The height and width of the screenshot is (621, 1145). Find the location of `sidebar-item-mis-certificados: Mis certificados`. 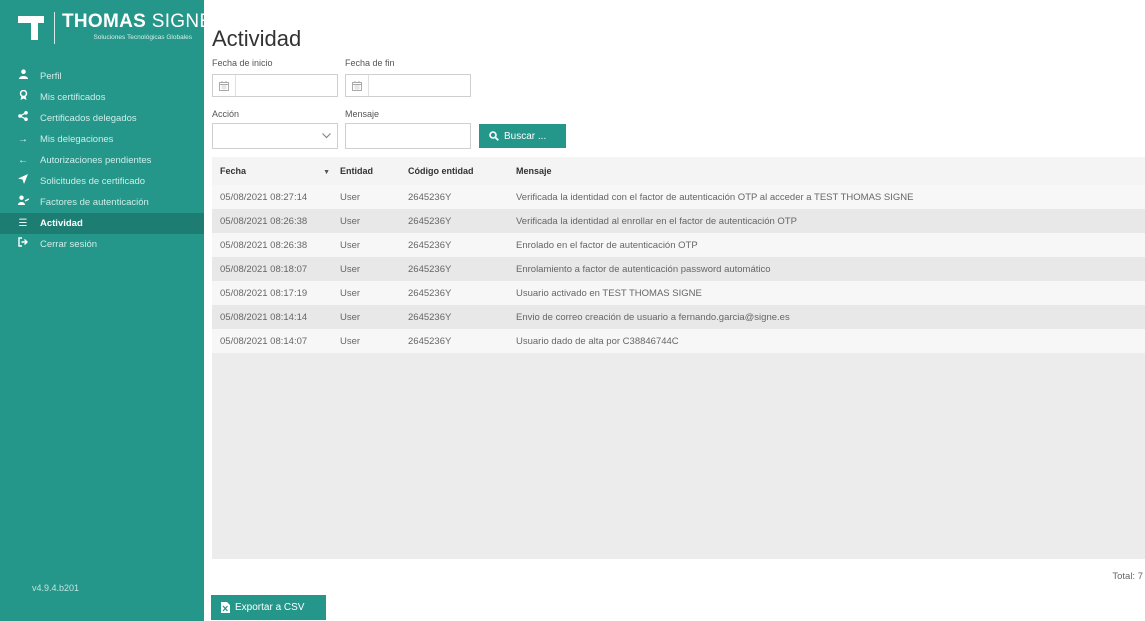

sidebar-item-mis-certificados: Mis certificados is located at coordinates (102, 97).